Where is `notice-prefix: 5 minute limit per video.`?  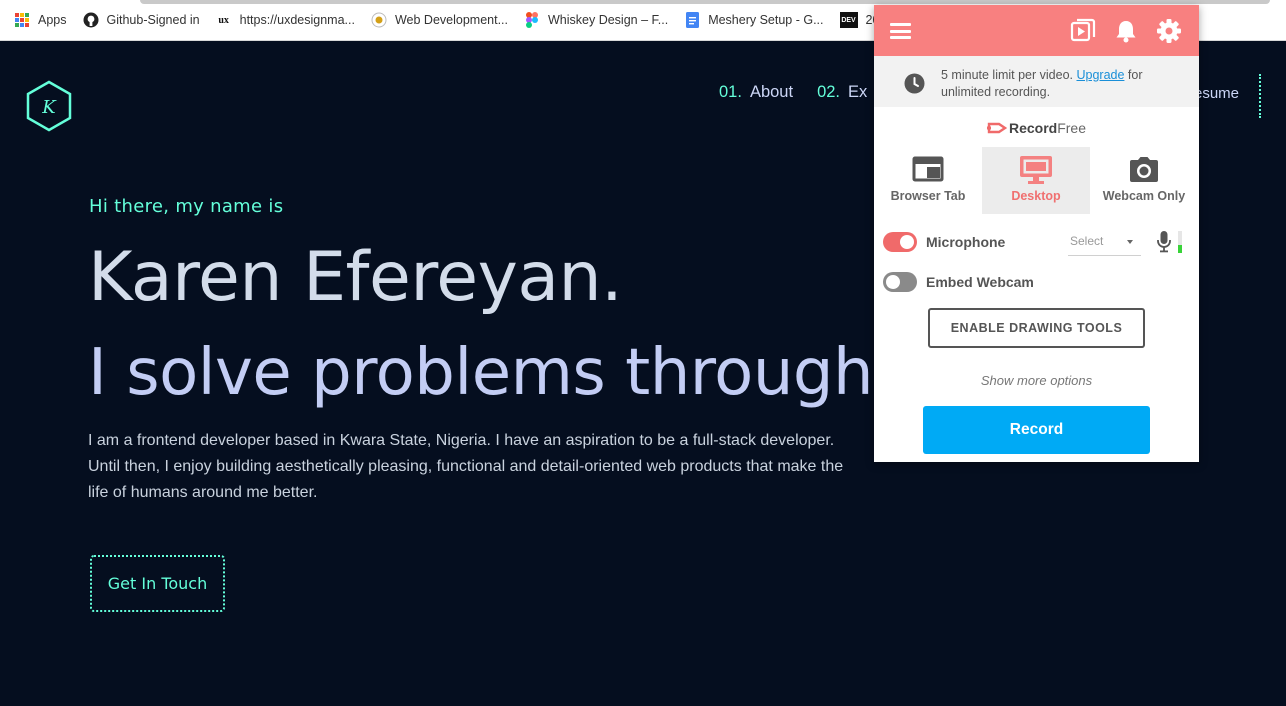 notice-prefix: 5 minute limit per video. is located at coordinates (1009, 75).